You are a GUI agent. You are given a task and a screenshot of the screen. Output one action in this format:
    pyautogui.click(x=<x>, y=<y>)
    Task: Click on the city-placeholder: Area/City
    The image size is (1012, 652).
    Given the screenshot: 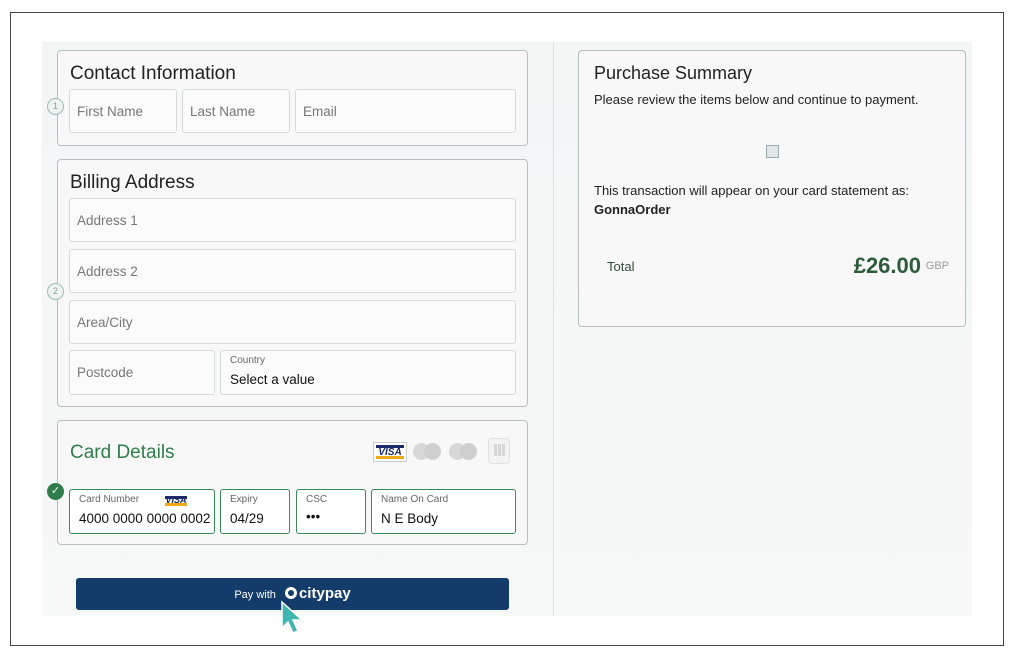 What is the action you would take?
    pyautogui.click(x=105, y=322)
    